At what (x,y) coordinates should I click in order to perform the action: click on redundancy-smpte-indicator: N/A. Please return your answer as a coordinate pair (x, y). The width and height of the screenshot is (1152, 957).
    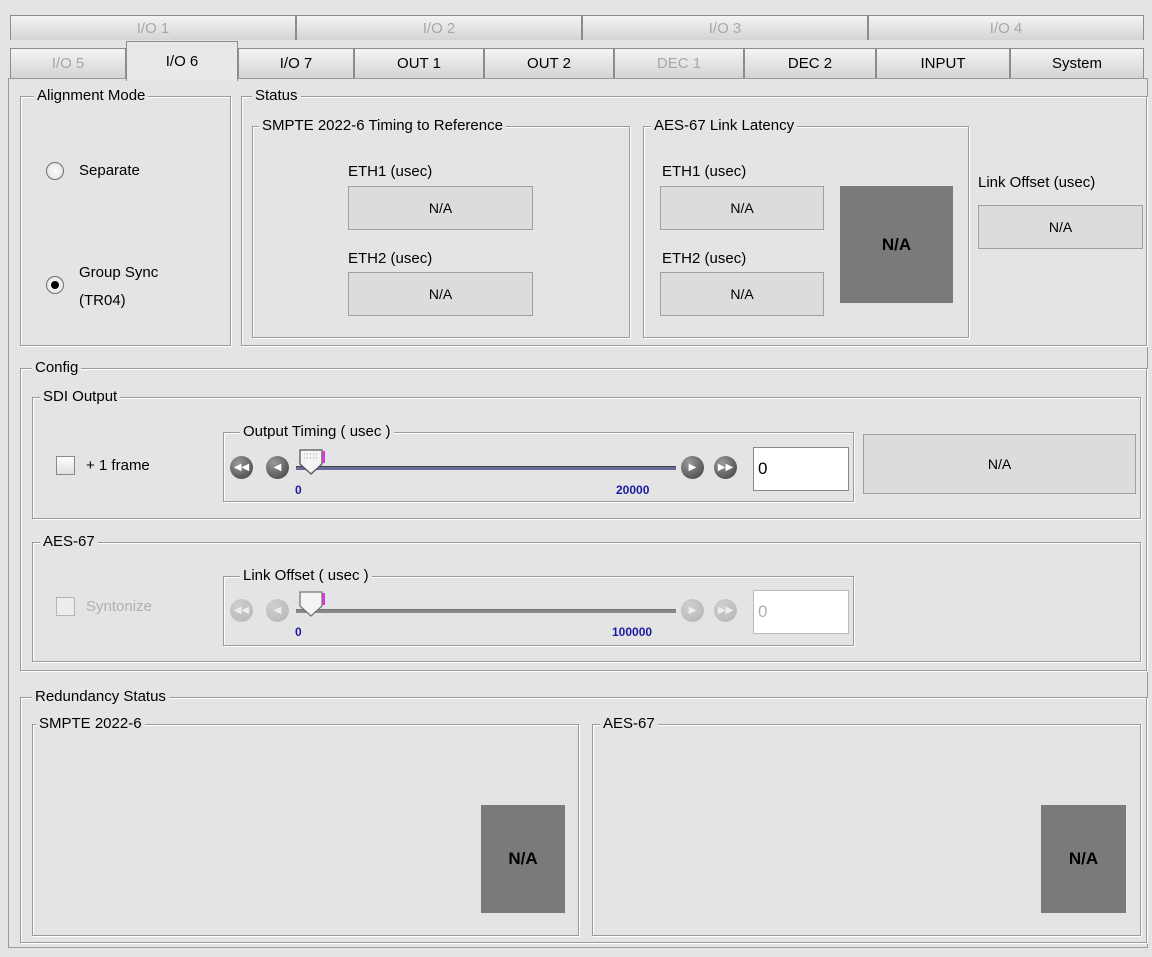
    Looking at the image, I should click on (523, 859).